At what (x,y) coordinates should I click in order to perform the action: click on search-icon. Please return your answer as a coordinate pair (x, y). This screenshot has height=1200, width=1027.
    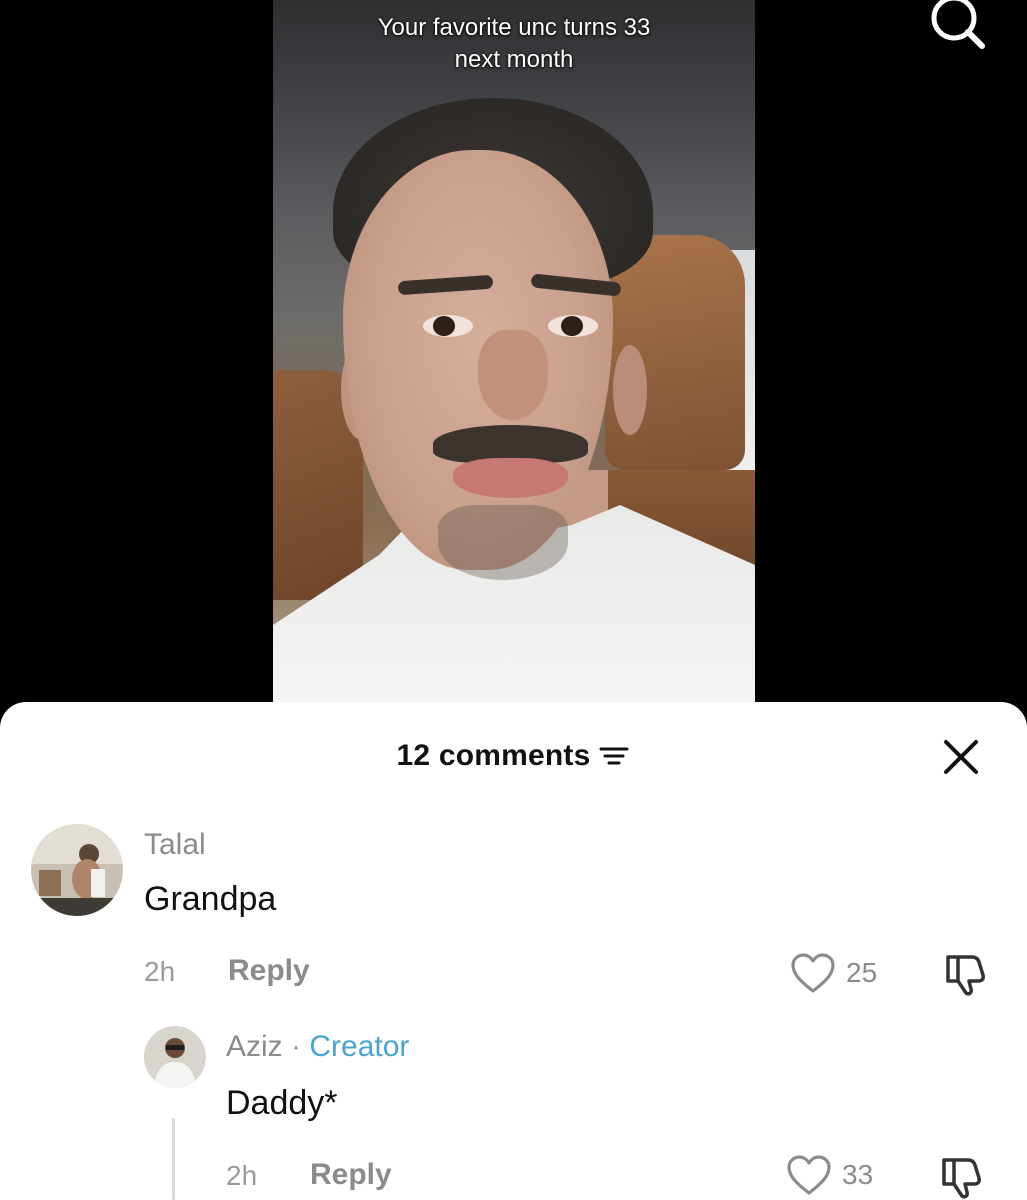
    Looking at the image, I should click on (958, 24).